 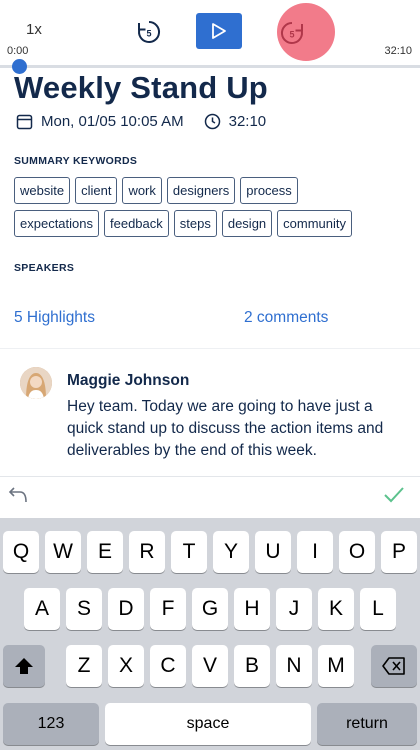 I want to click on shift-key, so click(x=24, y=666).